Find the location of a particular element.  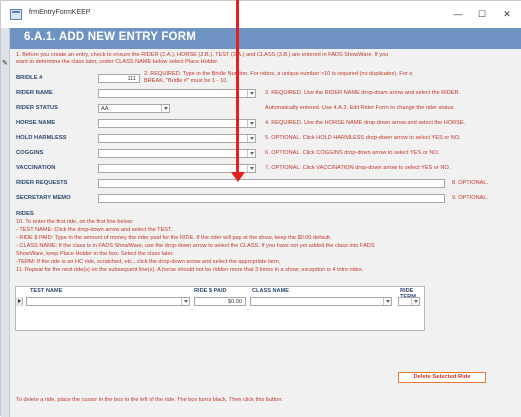

ride-term-combo is located at coordinates (409, 301).